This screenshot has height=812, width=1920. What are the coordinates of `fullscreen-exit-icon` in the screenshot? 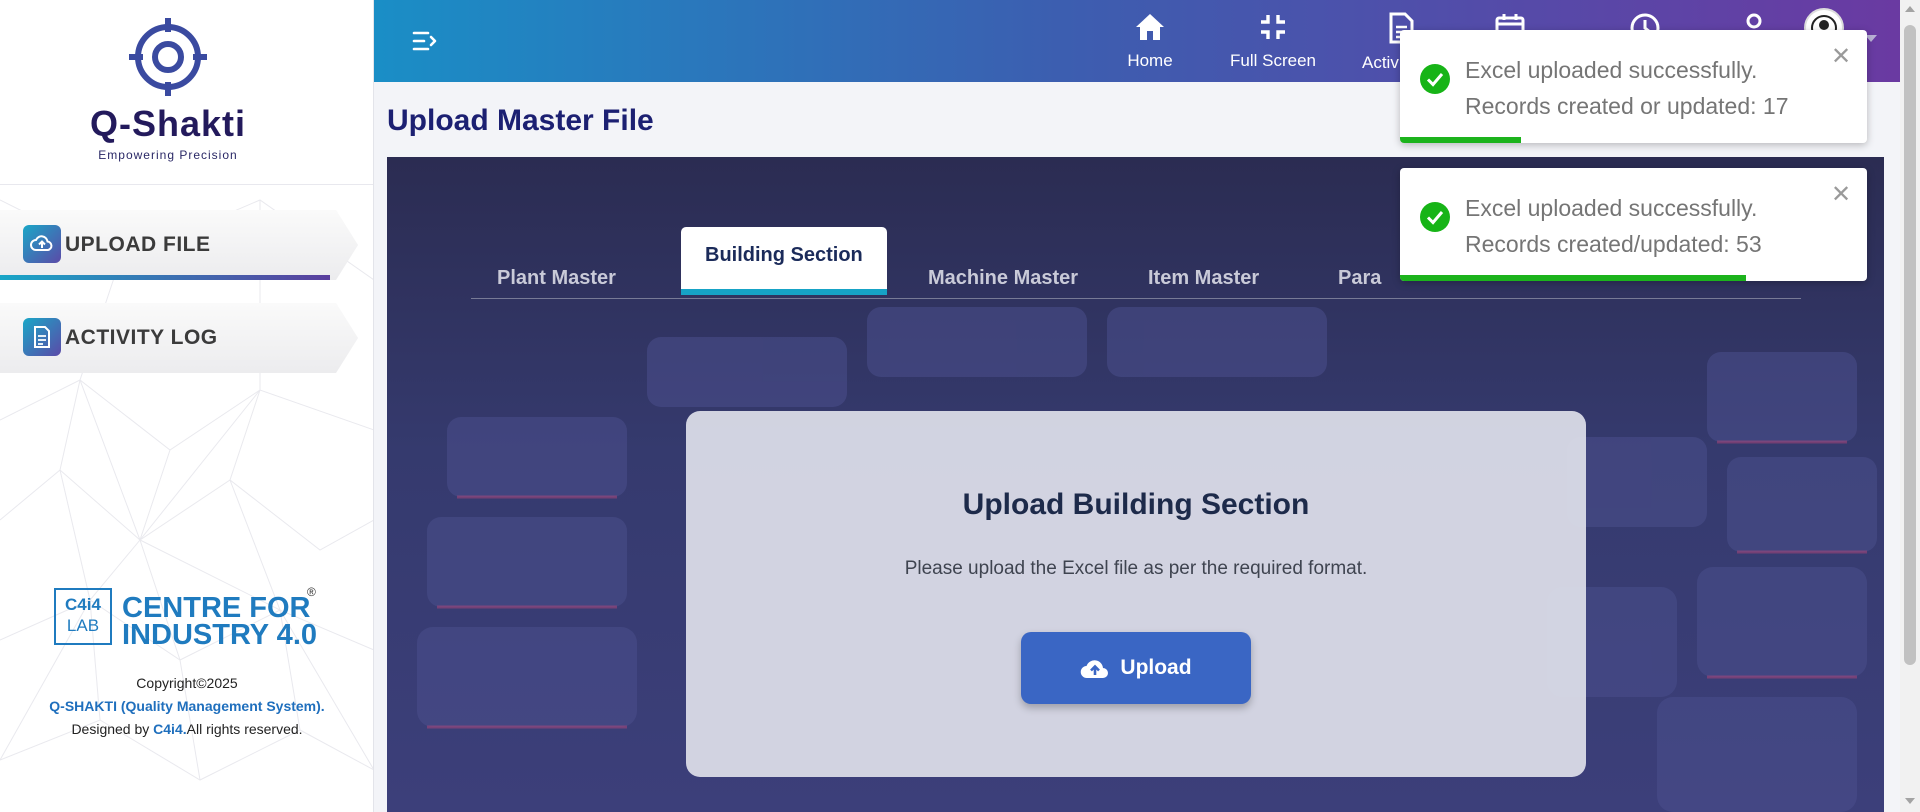 It's located at (1273, 27).